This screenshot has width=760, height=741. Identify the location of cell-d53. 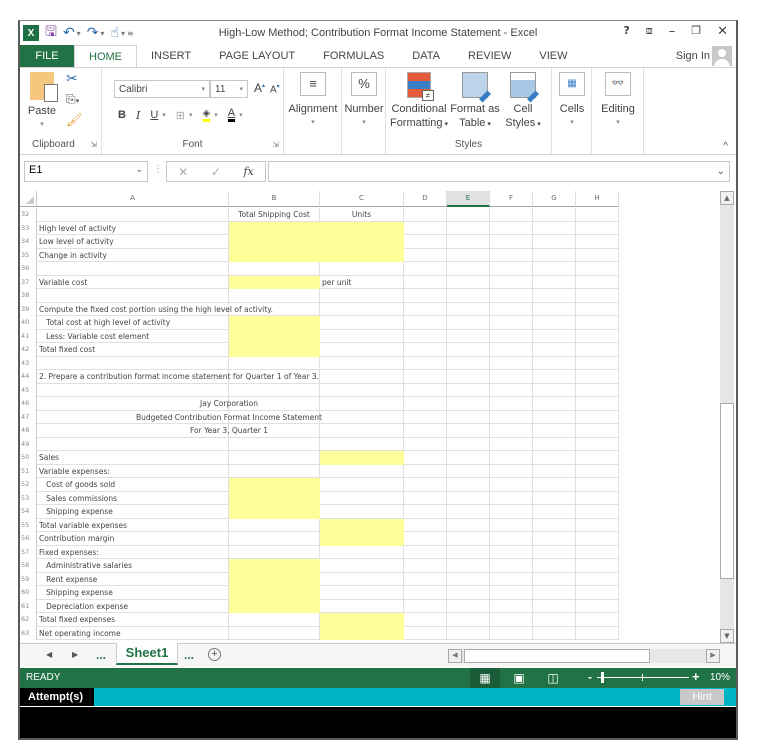
(425, 498).